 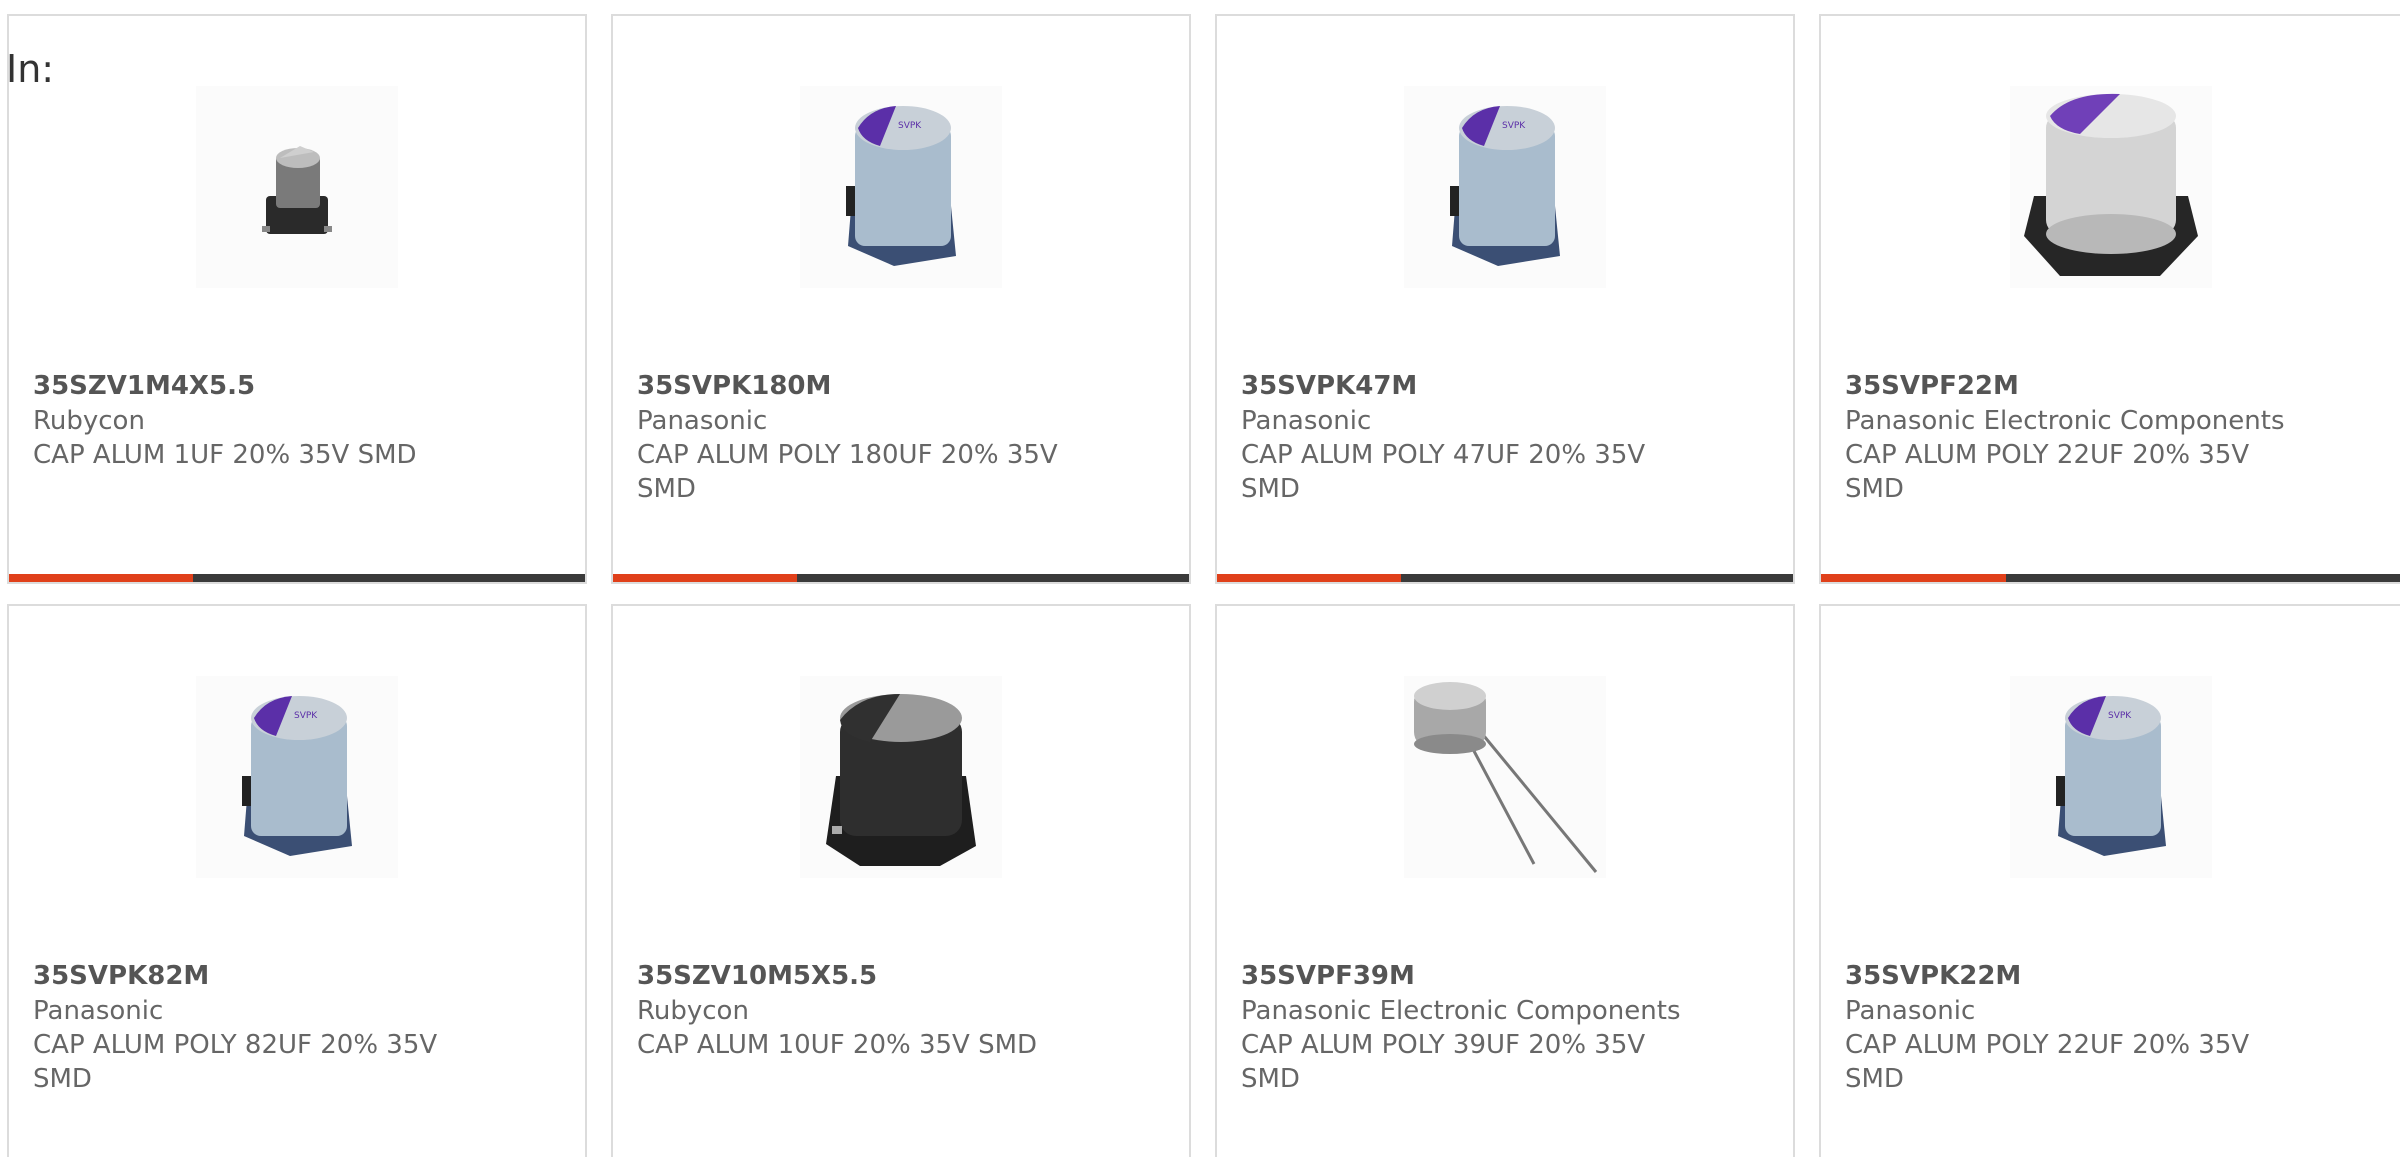 I want to click on part-number: 35SVPK47M, so click(x=1461, y=386).